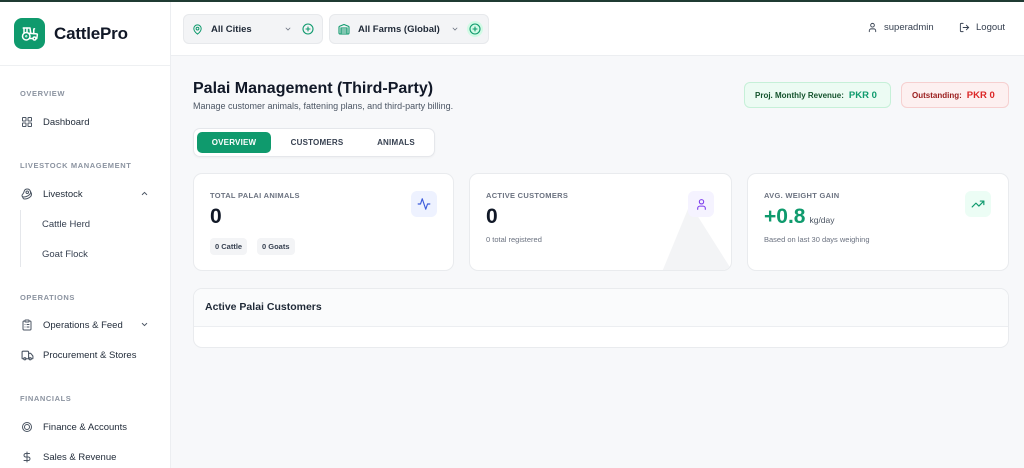 Image resolution: width=1024 pixels, height=468 pixels. What do you see at coordinates (85, 194) in the screenshot?
I see `sidebar-item-livestock: Livestock` at bounding box center [85, 194].